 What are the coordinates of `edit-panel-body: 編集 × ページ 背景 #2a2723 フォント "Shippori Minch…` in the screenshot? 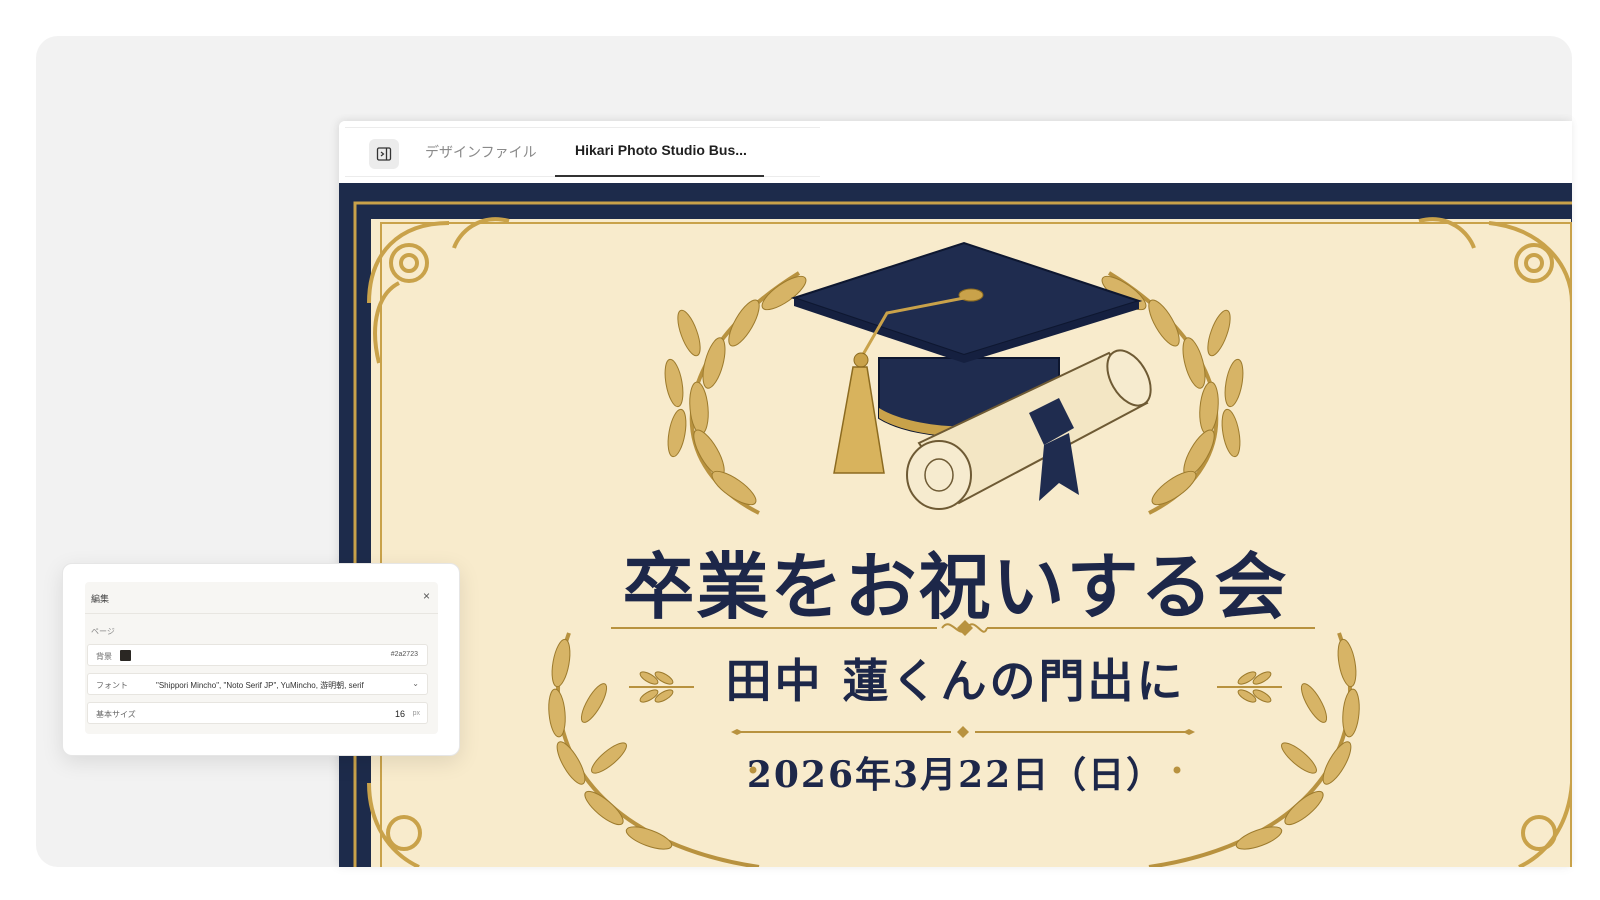 It's located at (261, 658).